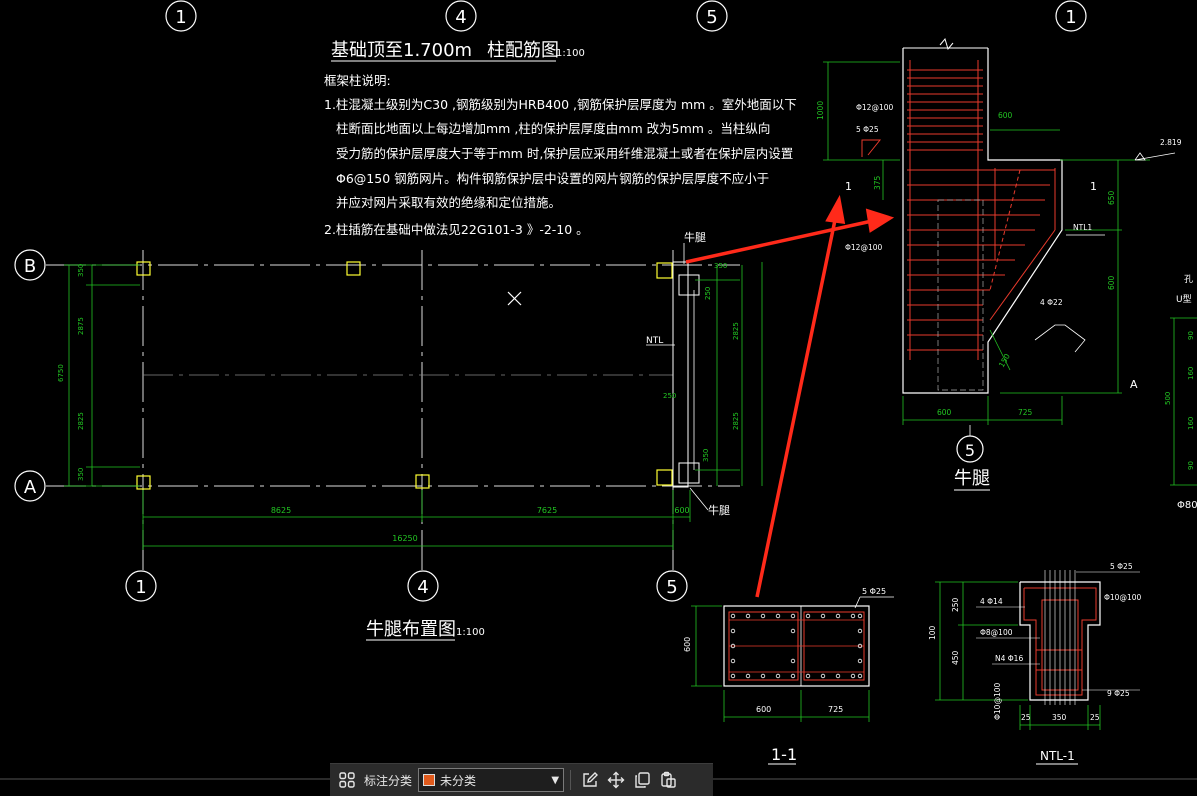 The width and height of the screenshot is (1197, 796). I want to click on svg-text: 450, so click(955, 657).